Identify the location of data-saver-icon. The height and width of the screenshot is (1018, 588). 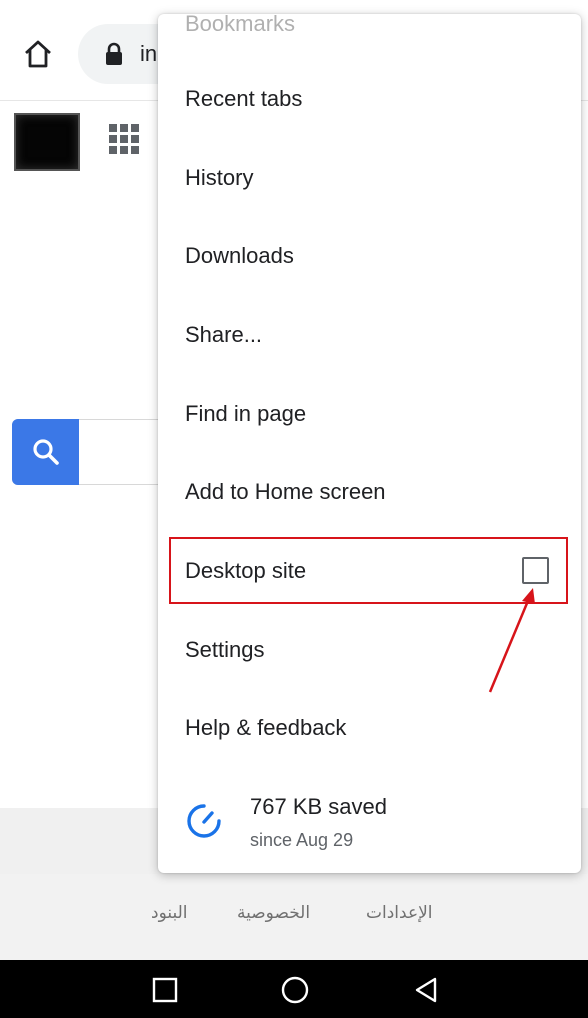
(204, 821).